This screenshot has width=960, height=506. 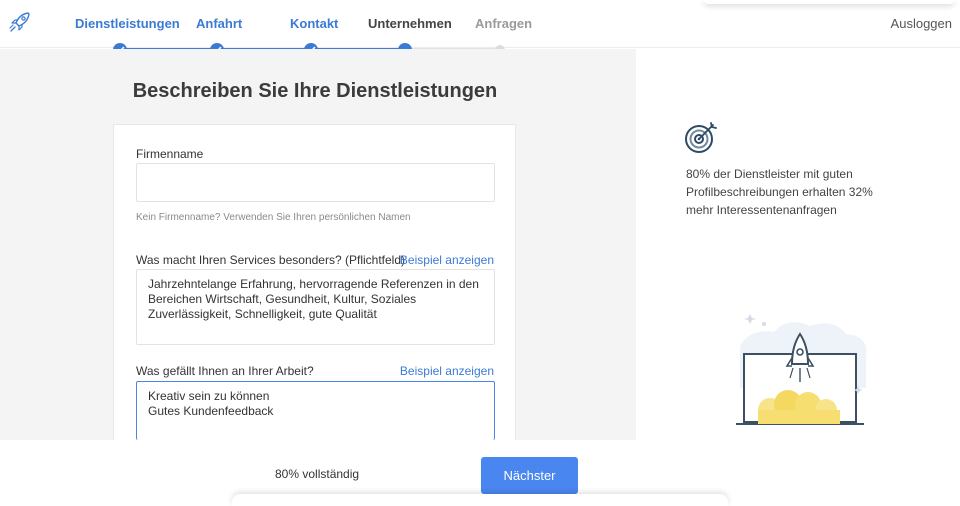 What do you see at coordinates (447, 371) in the screenshot?
I see `work-likes-example-link: Beispiel anzeigen` at bounding box center [447, 371].